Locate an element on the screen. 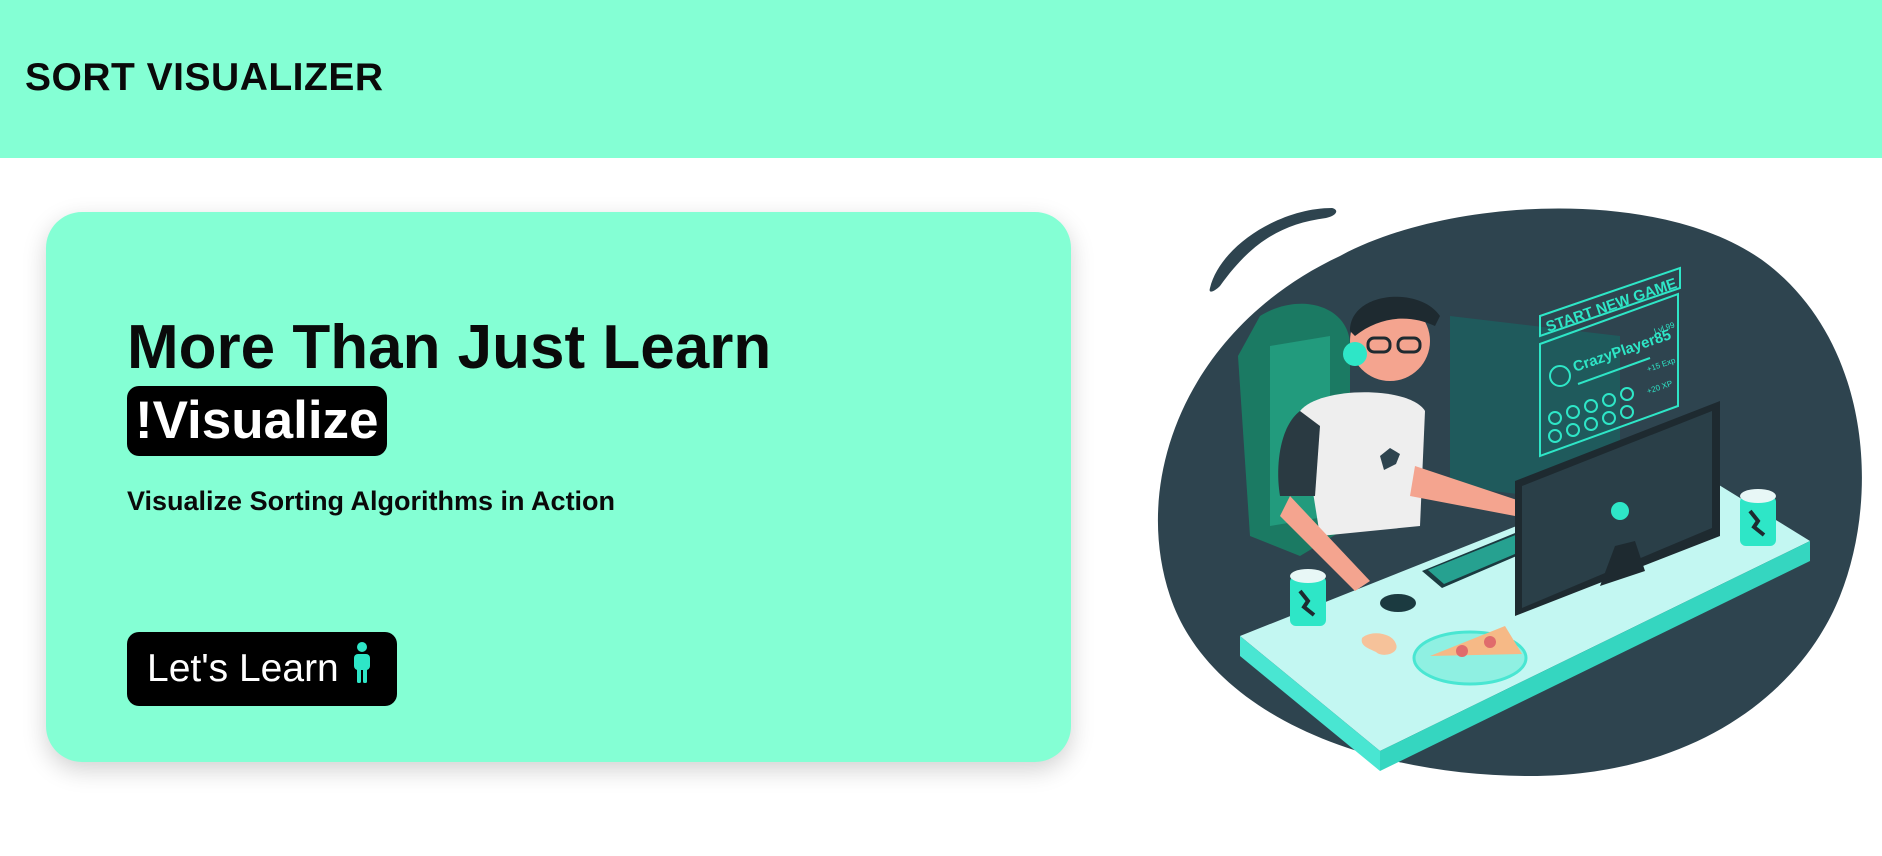  hero-highlight: !Visualize is located at coordinates (257, 421).